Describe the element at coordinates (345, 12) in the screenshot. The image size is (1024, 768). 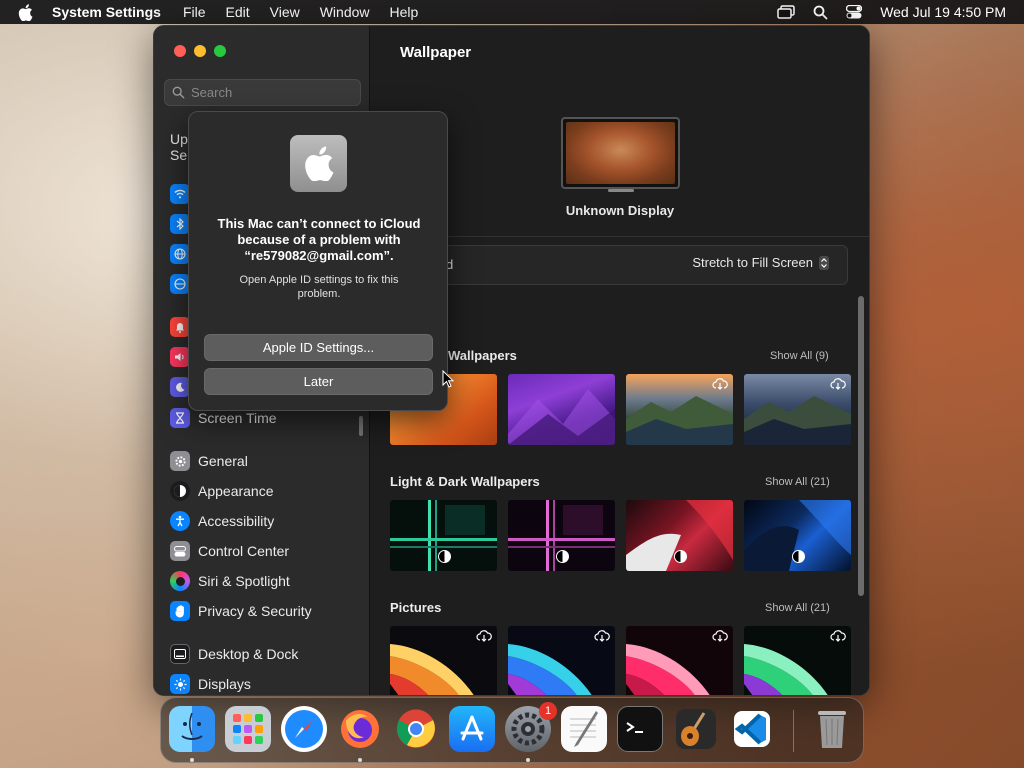
I see `menu-window: Window` at that location.